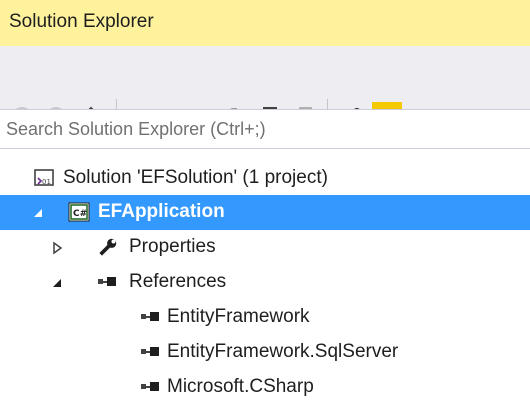 The height and width of the screenshot is (405, 530). I want to click on tree-item-label: References, so click(178, 281).